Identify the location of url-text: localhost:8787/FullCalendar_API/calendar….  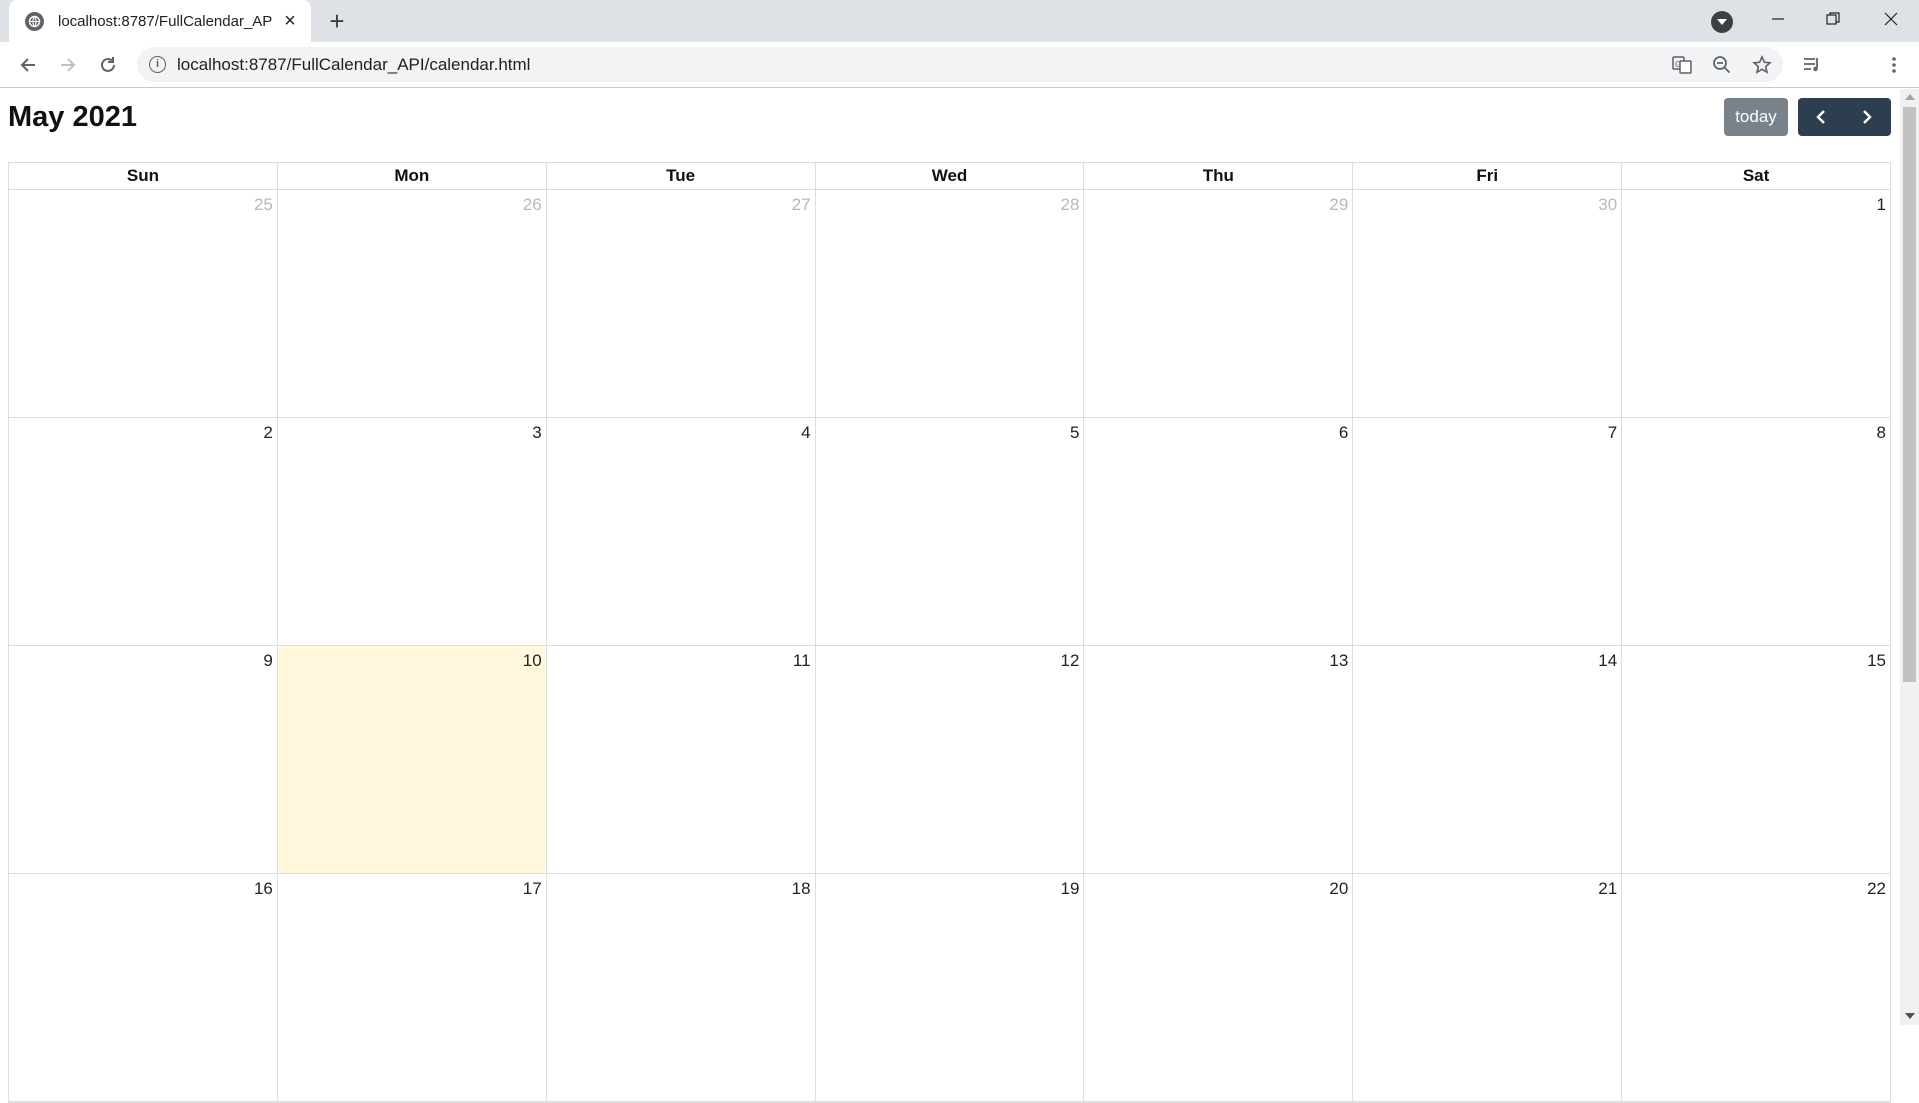
(354, 64).